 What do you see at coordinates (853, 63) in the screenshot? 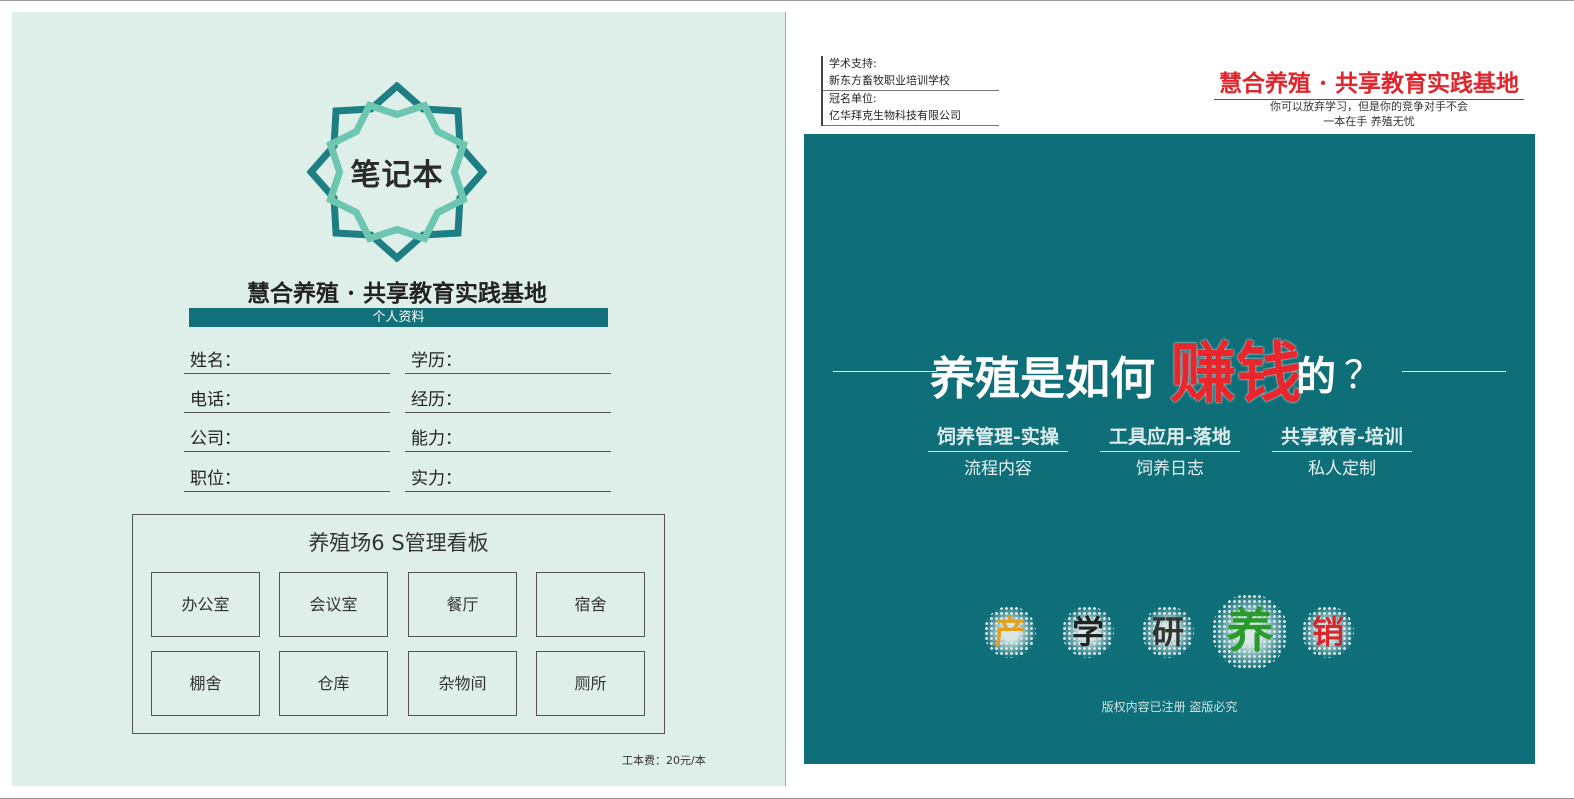
I see `academic-label: 学术支持:` at bounding box center [853, 63].